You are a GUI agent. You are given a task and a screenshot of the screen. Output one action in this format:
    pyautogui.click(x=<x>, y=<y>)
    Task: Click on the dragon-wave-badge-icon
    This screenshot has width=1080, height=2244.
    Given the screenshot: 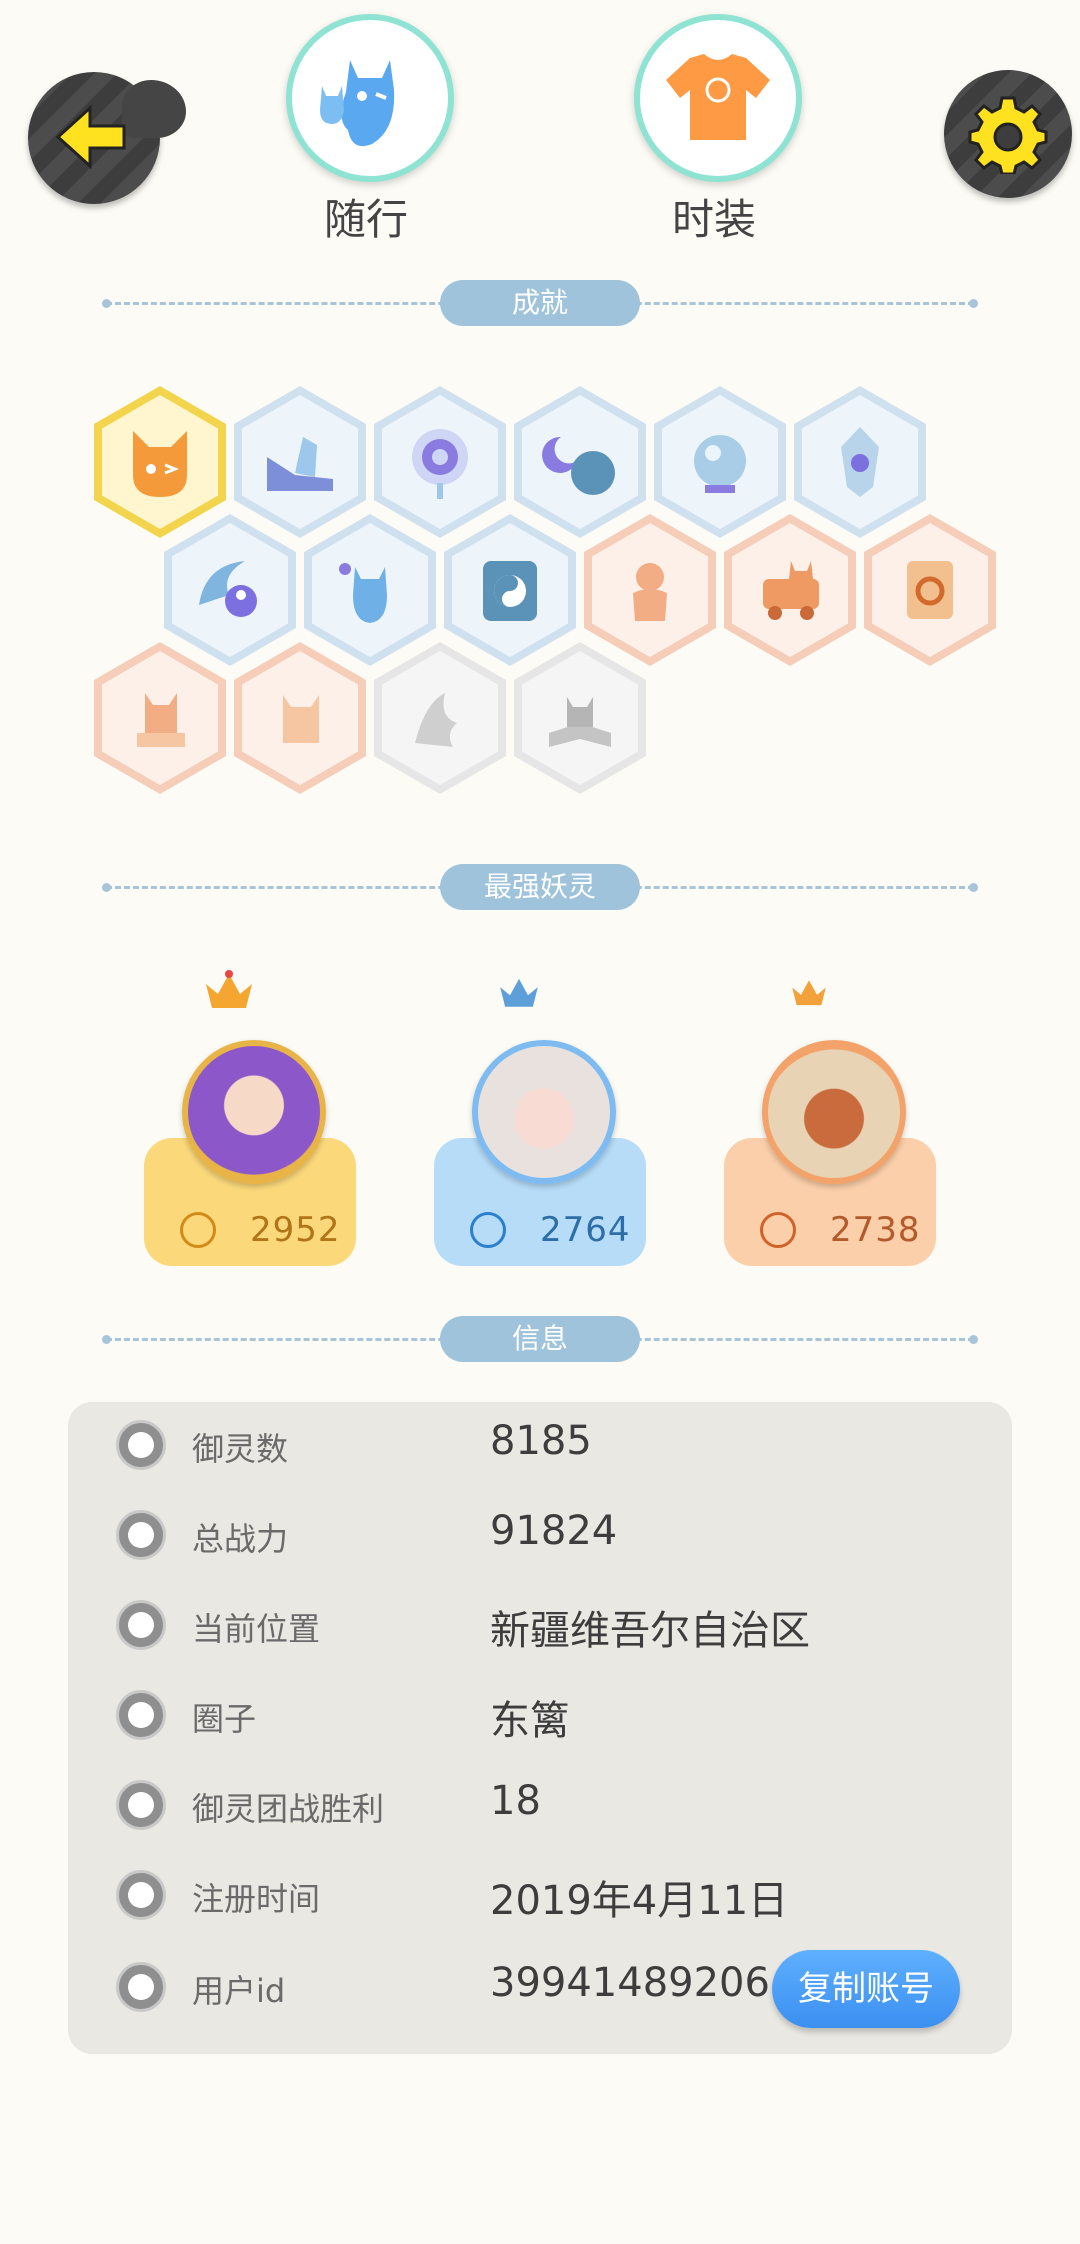 What is the action you would take?
    pyautogui.click(x=440, y=718)
    